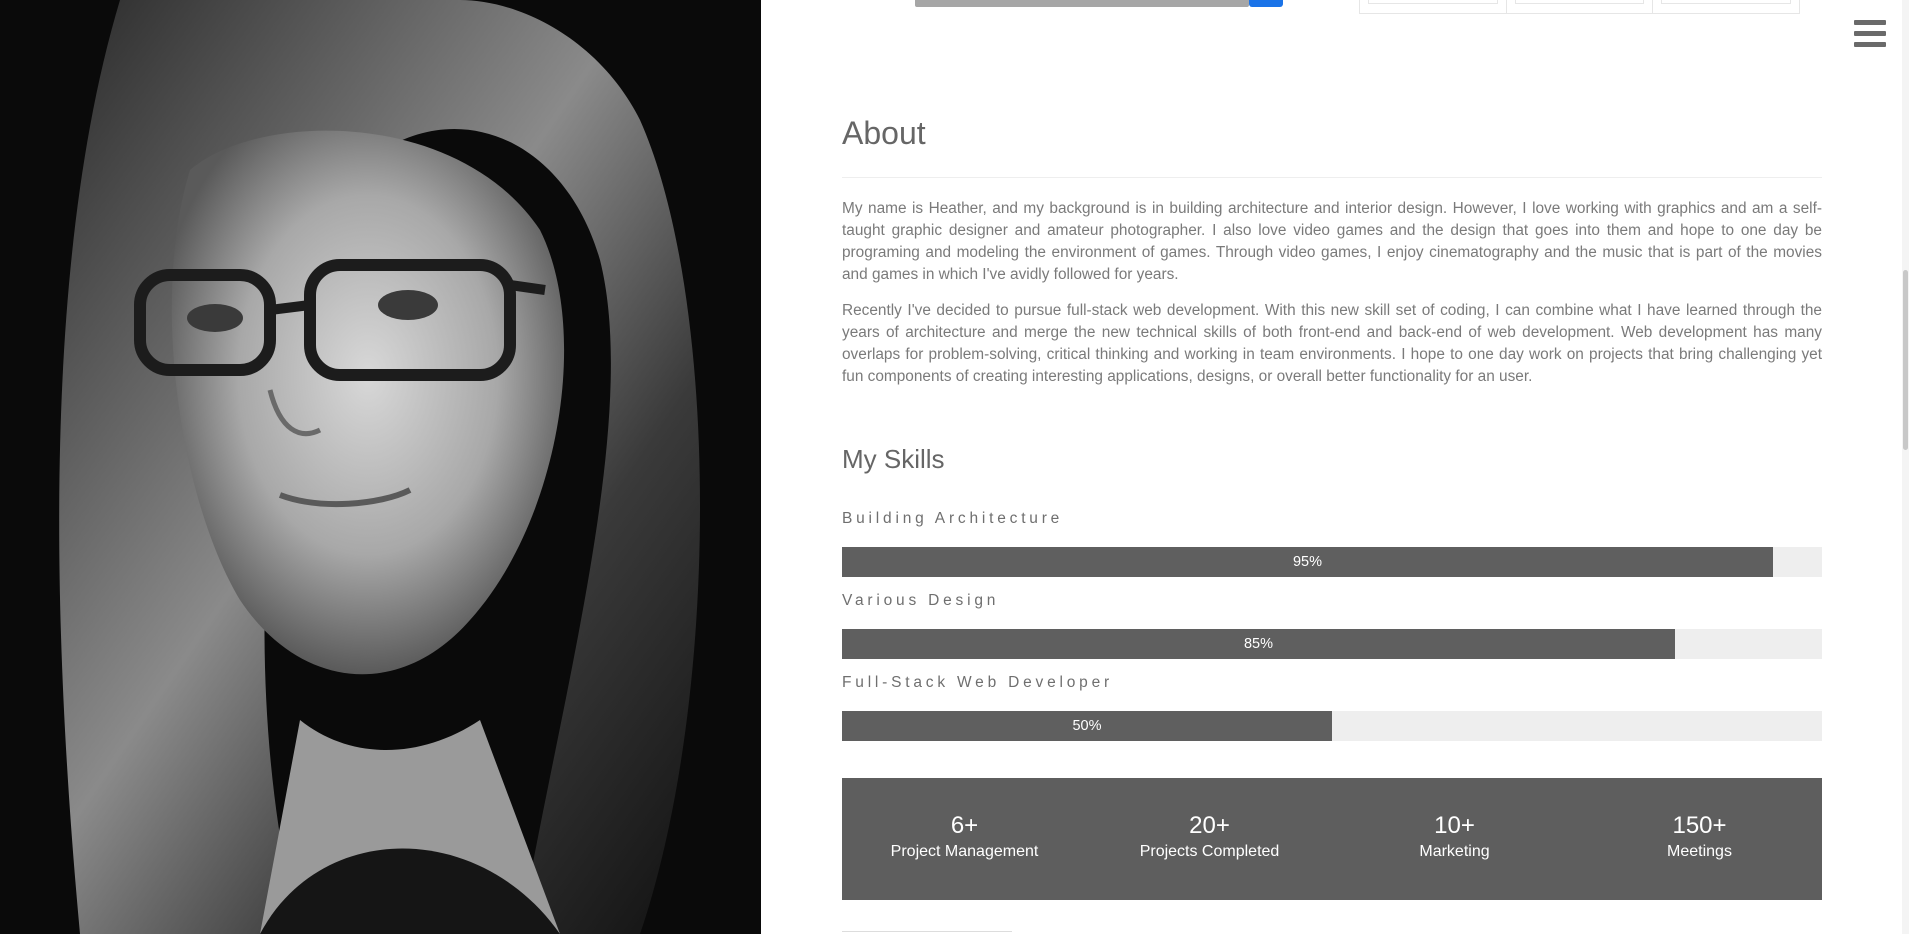 This screenshot has width=1909, height=934. I want to click on search-input, so click(1082, 3).